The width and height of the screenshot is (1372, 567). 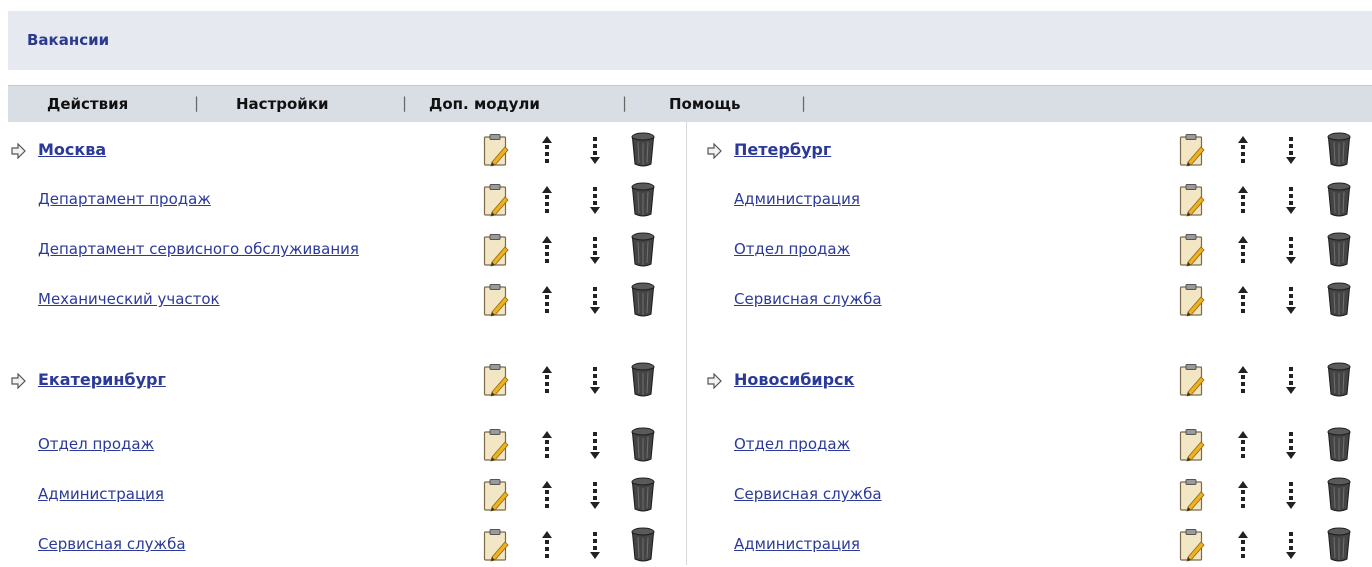 What do you see at coordinates (484, 104) in the screenshot?
I see `menu-modules: Доп. модули` at bounding box center [484, 104].